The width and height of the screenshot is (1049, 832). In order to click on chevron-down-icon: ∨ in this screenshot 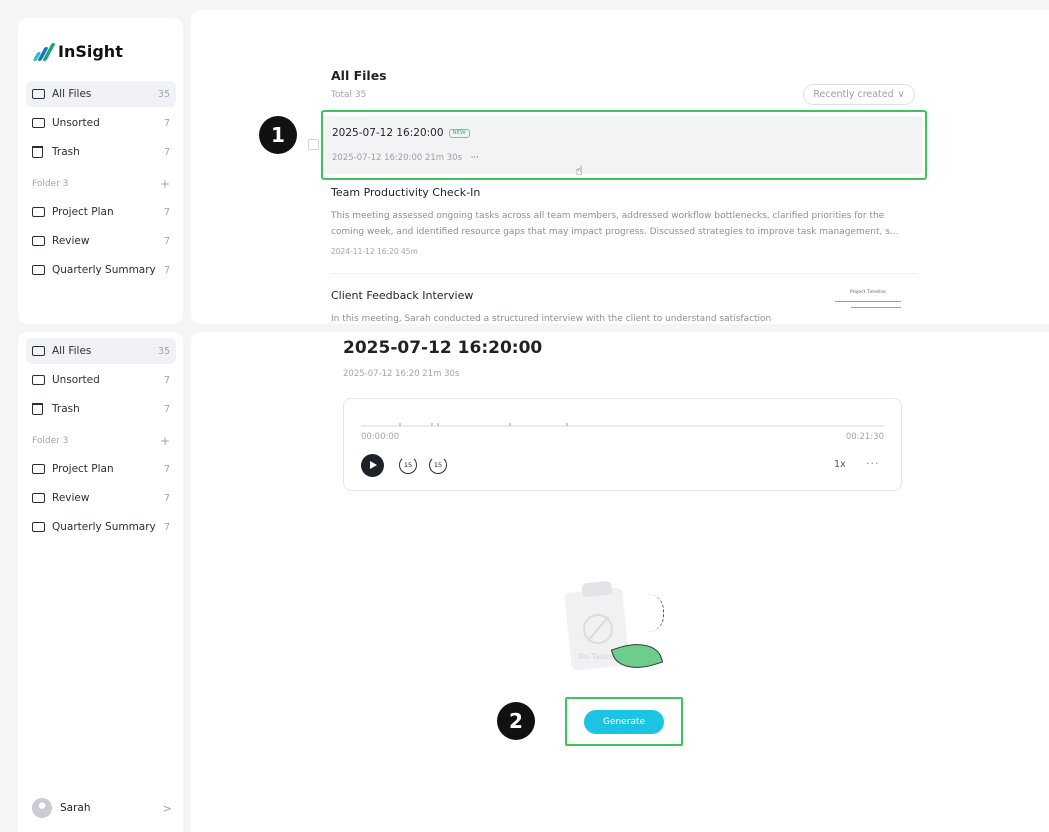, I will do `click(901, 94)`.